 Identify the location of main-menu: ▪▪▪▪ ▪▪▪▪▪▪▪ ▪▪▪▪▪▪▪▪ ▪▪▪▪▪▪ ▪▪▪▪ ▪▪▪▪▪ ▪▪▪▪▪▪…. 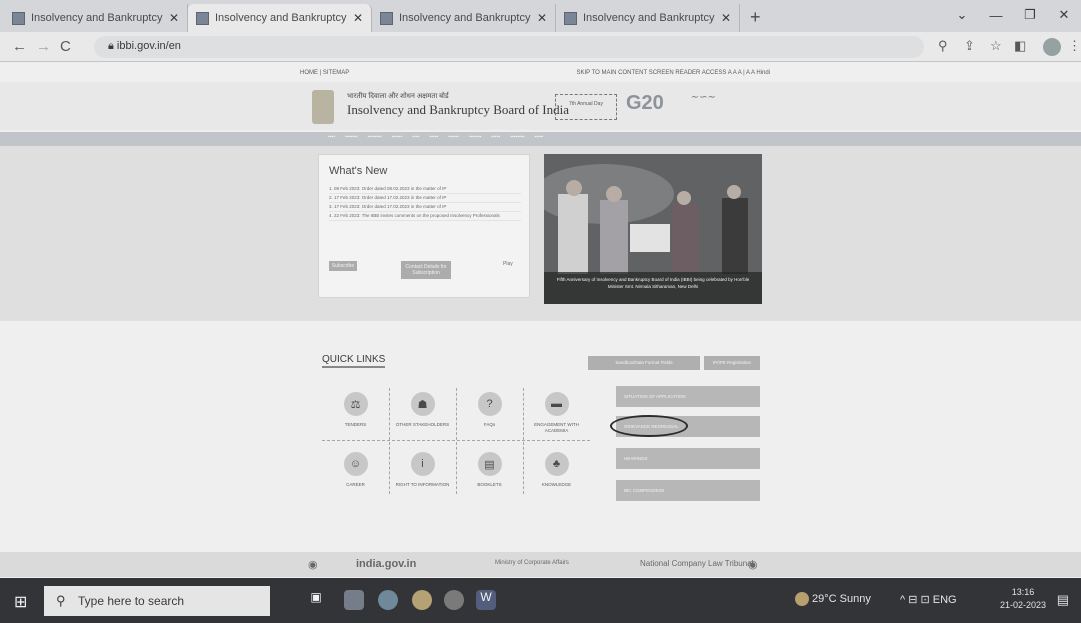
(435, 137).